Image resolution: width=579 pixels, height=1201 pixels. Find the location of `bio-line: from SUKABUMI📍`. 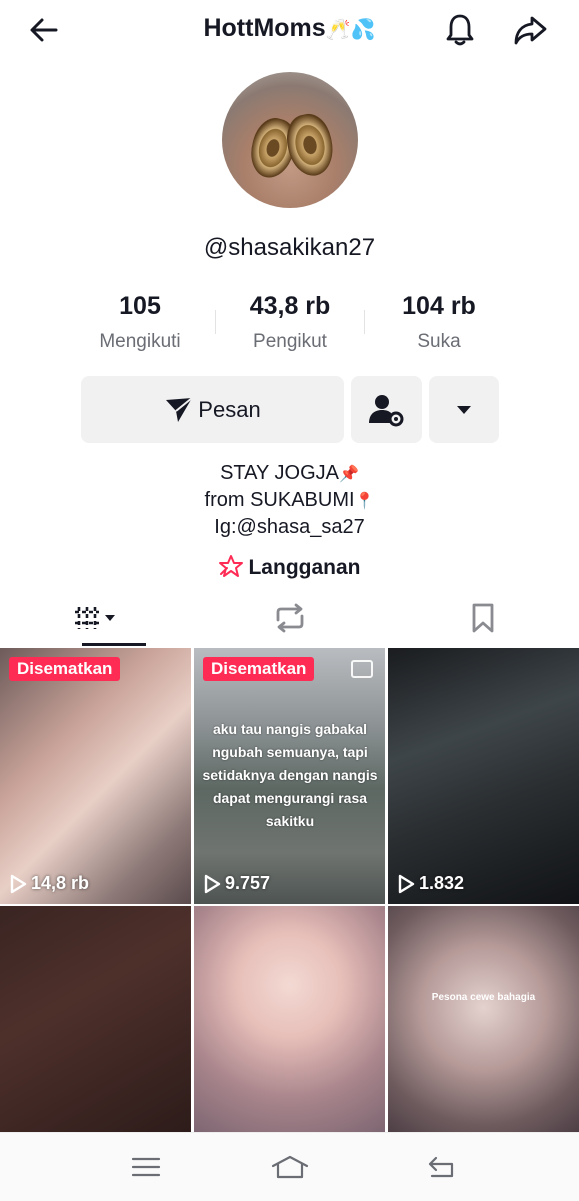

bio-line: from SUKABUMI📍 is located at coordinates (289, 500).